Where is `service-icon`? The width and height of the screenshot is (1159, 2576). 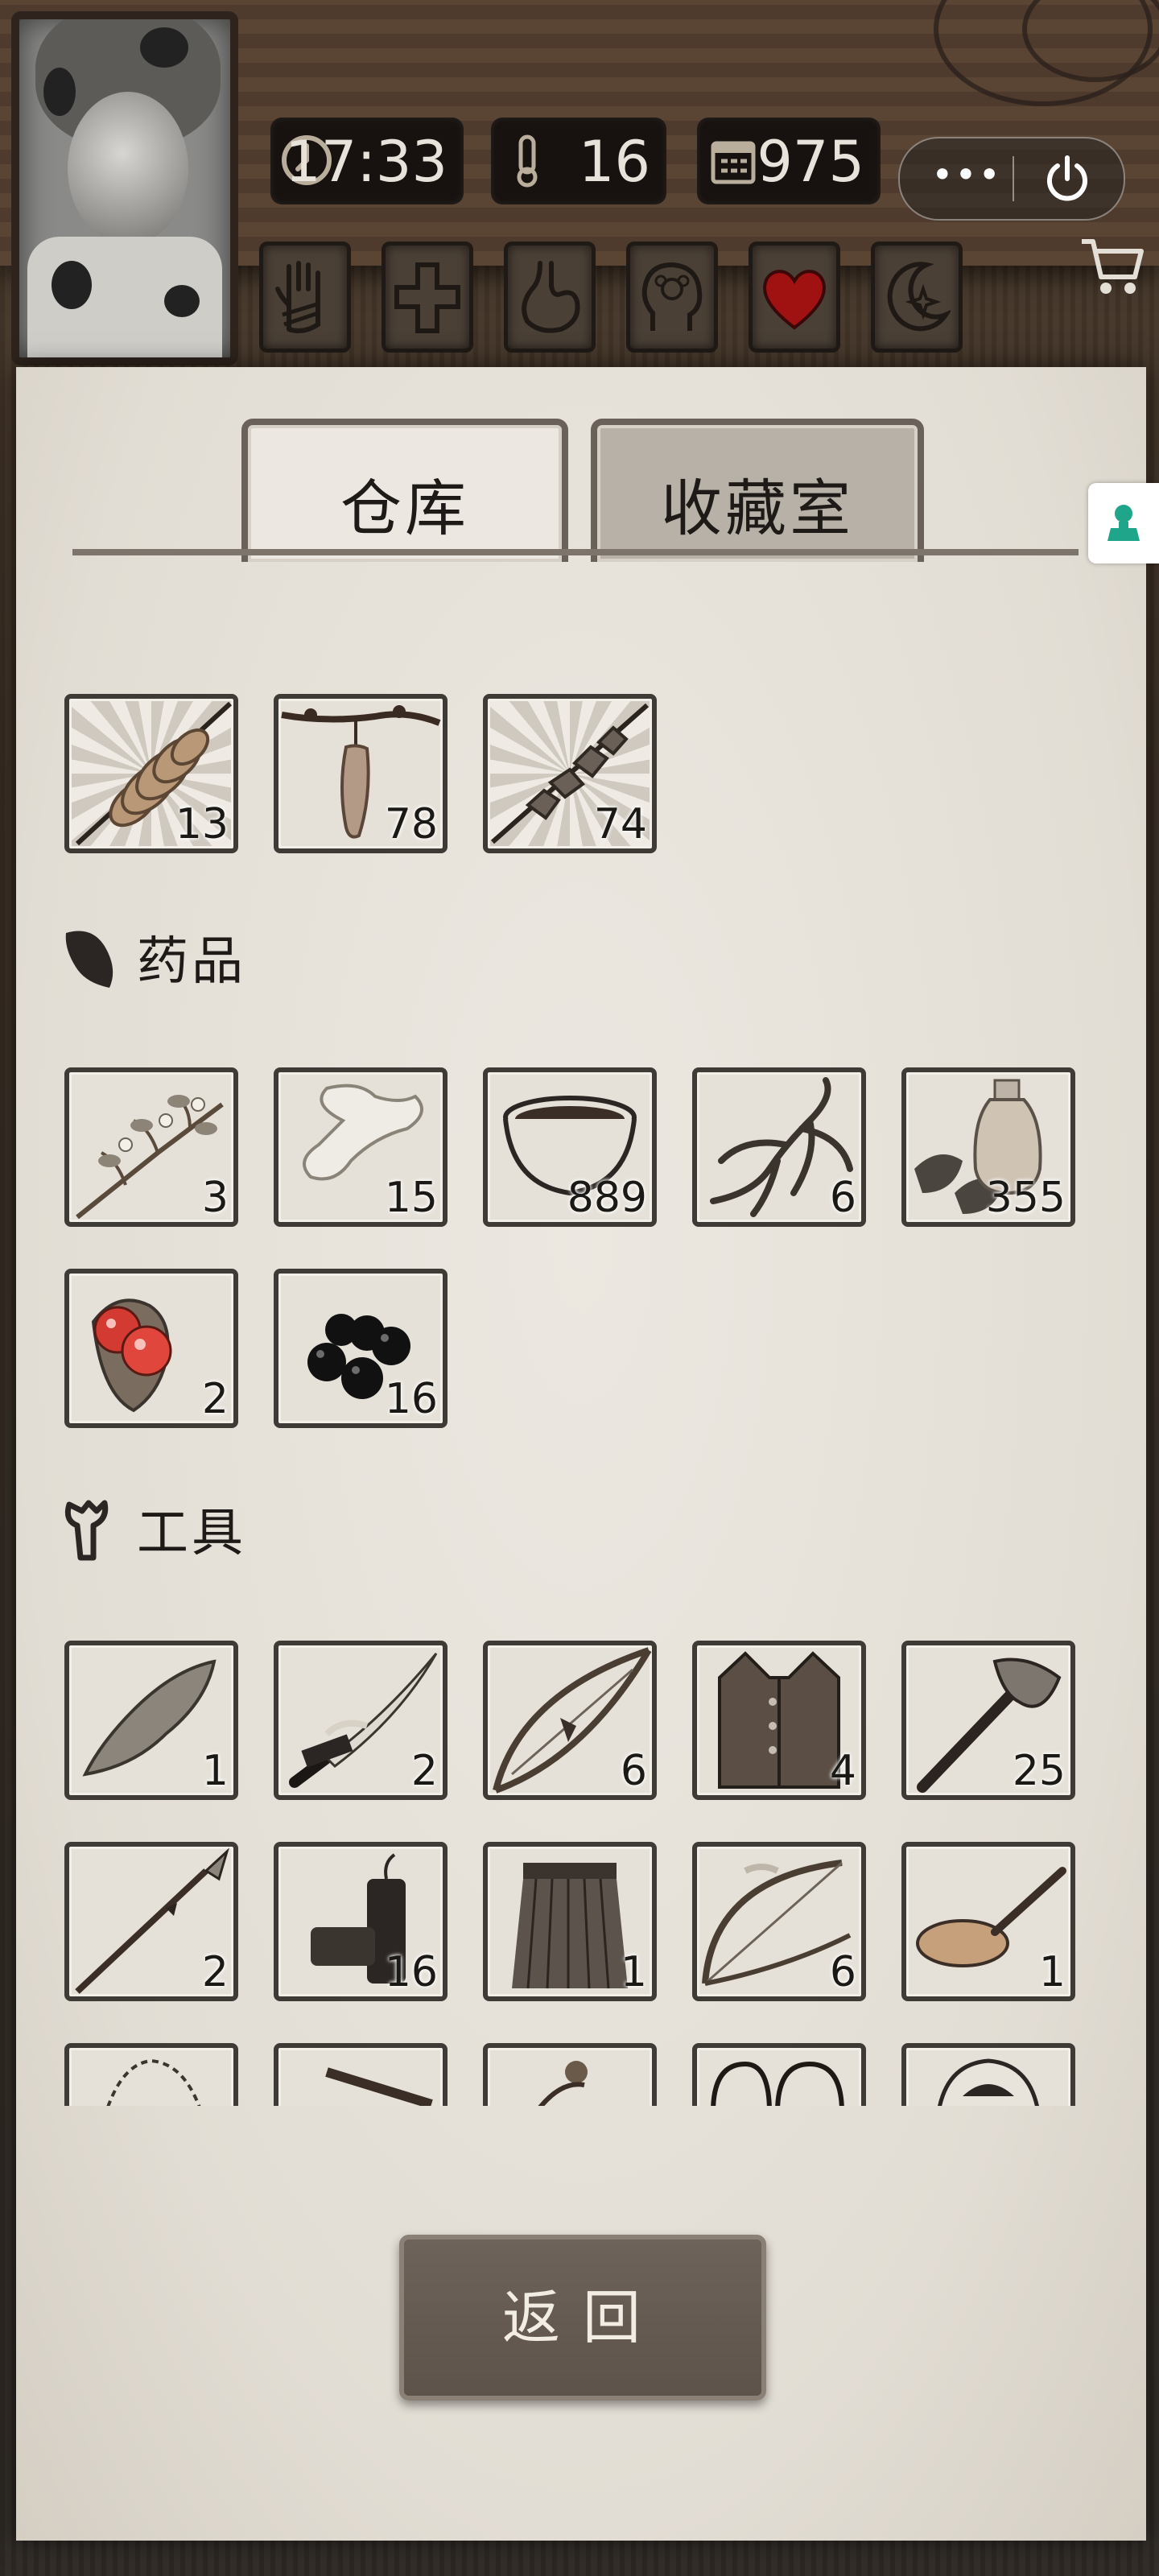 service-icon is located at coordinates (1123, 523).